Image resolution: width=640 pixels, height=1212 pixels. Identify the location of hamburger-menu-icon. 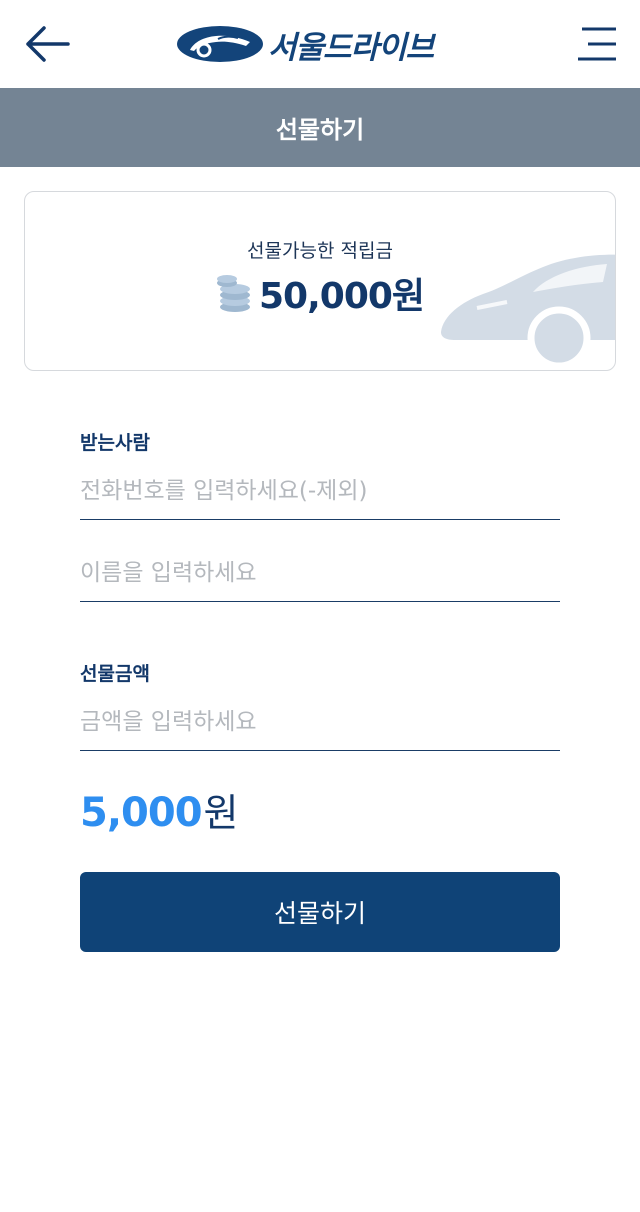
(597, 44).